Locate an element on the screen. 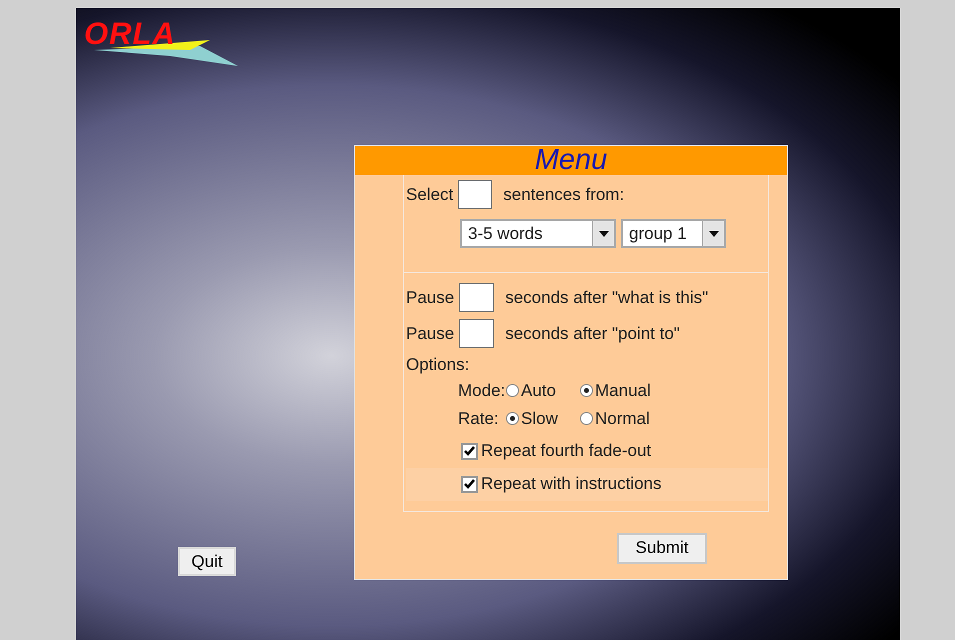  logo-text: ORLA is located at coordinates (130, 34).